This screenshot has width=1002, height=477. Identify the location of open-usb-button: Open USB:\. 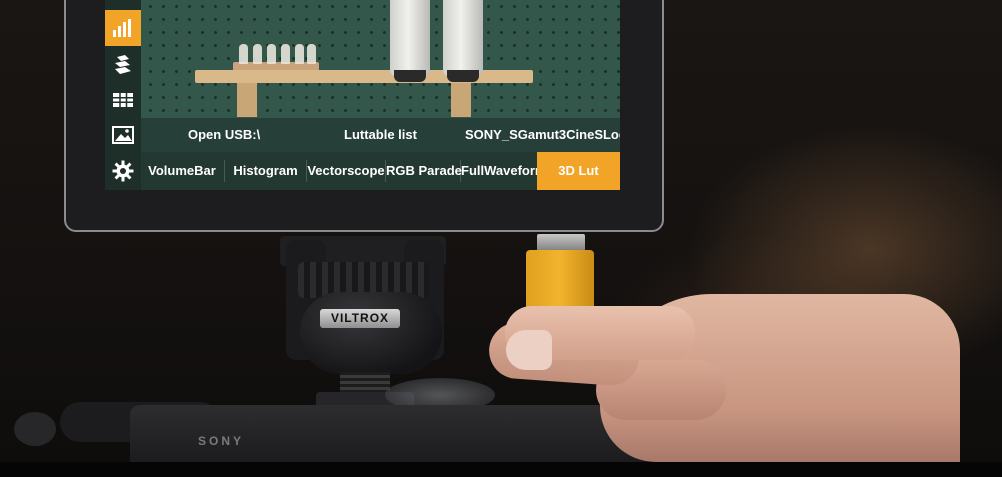
(224, 134).